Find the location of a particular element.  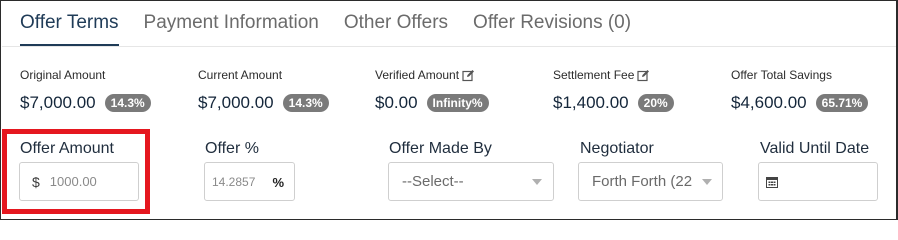

calendar-icon is located at coordinates (772, 183).